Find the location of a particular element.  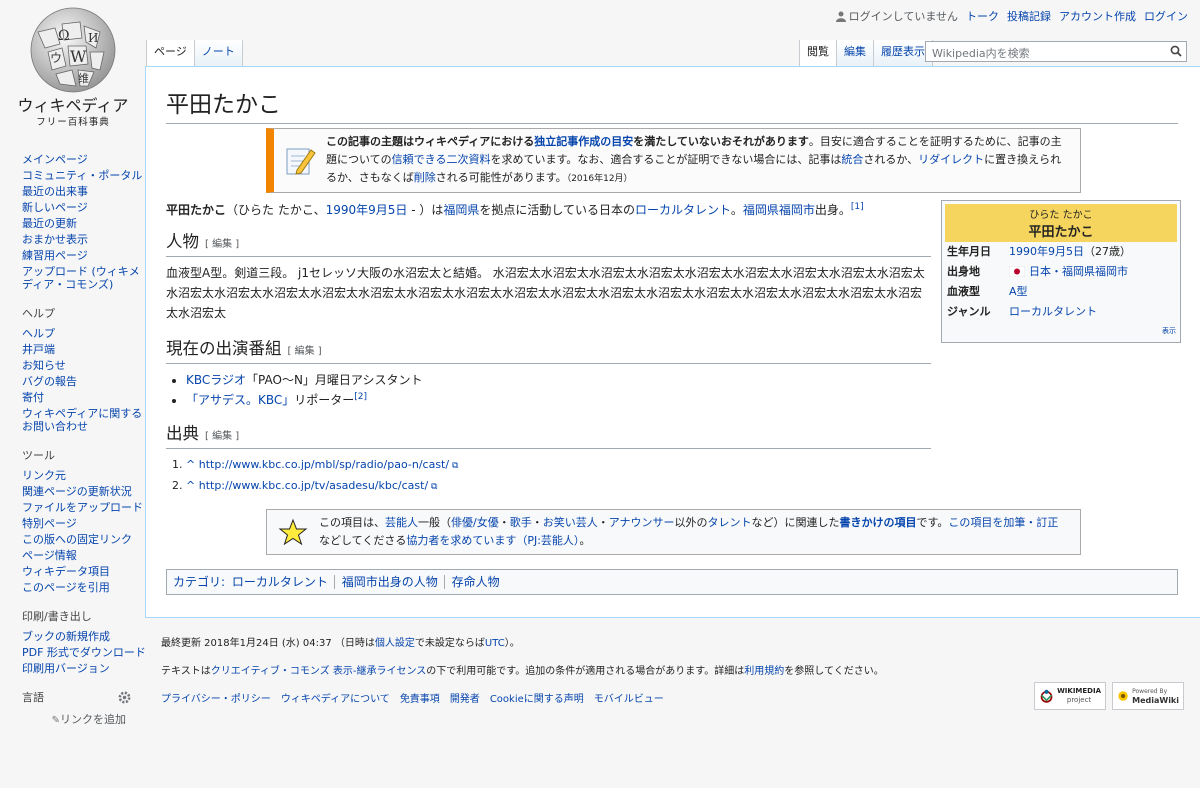

fukuoka-city-link: 福岡県福岡市 is located at coordinates (779, 210).